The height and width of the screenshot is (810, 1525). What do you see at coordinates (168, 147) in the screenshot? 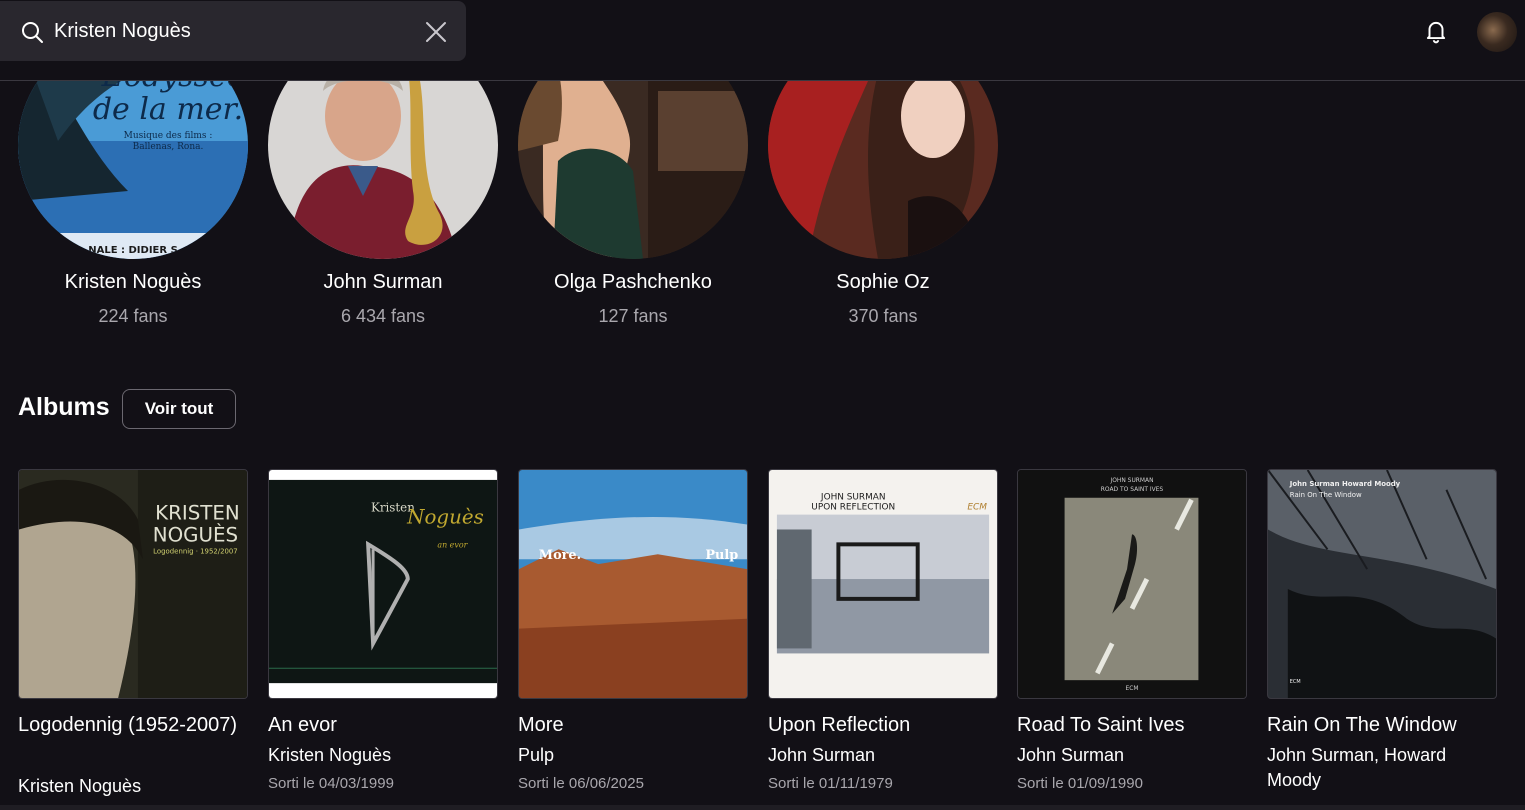
I see `photo-text: Ballenas, Rona.` at bounding box center [168, 147].